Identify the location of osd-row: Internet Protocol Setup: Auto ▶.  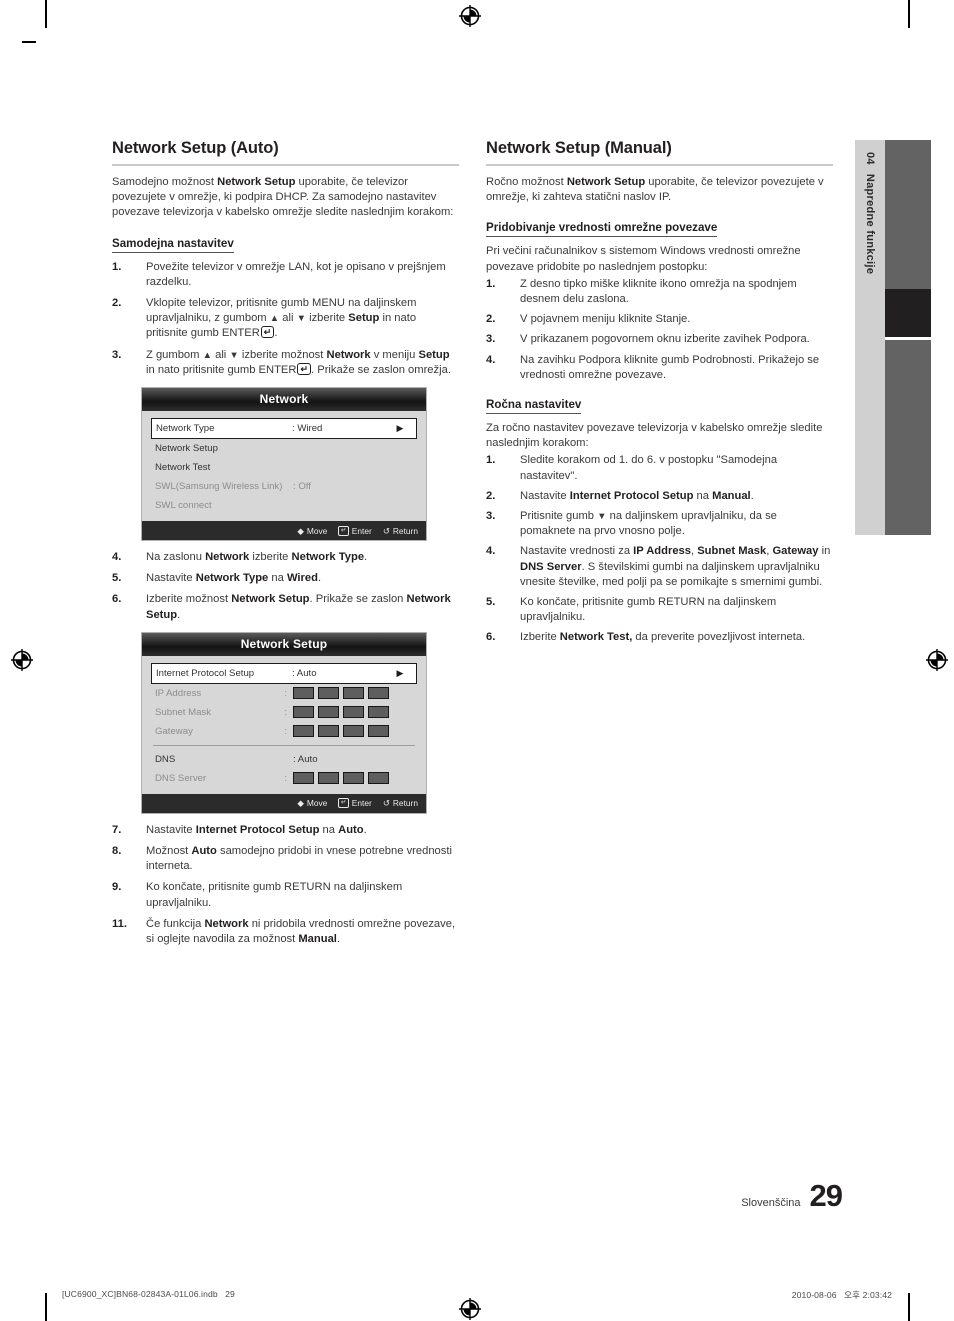
(284, 673).